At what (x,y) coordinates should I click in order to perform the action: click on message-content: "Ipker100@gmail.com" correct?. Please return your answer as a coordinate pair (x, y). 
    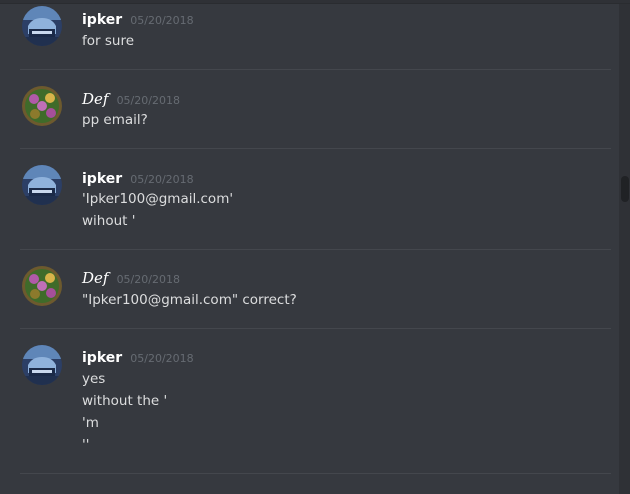
    Looking at the image, I should click on (189, 300).